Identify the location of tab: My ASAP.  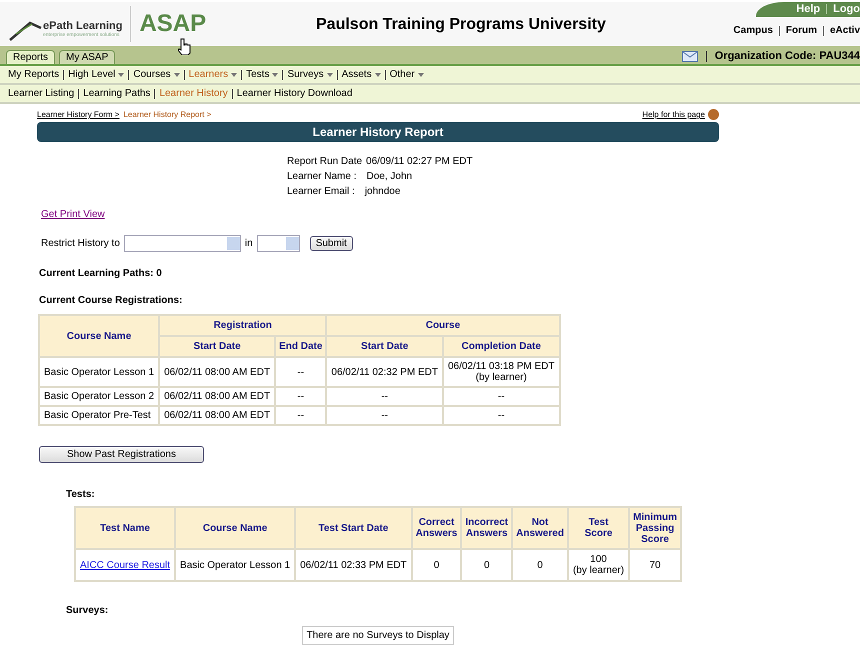
(87, 57).